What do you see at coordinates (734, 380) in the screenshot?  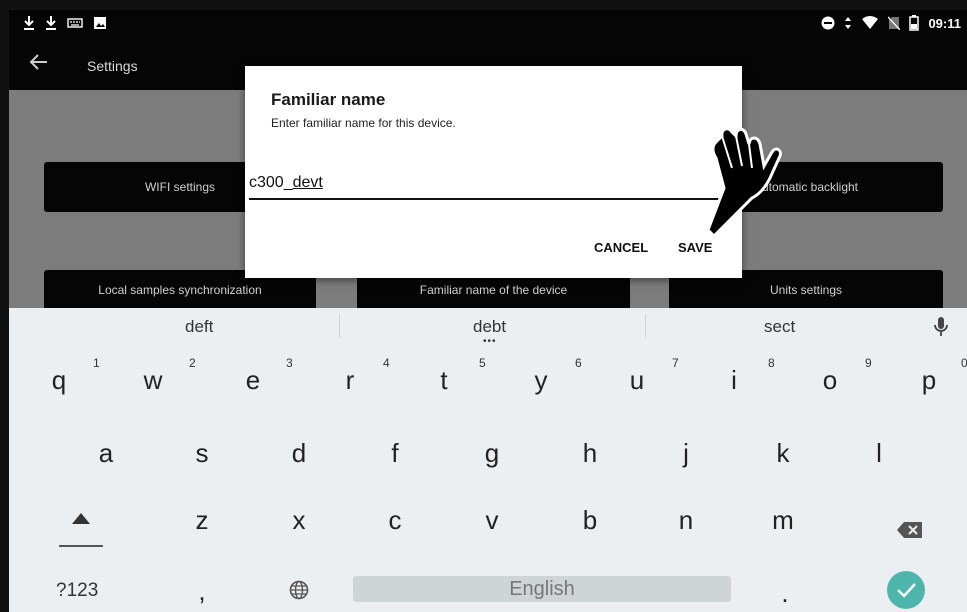 I see `key-i: i` at bounding box center [734, 380].